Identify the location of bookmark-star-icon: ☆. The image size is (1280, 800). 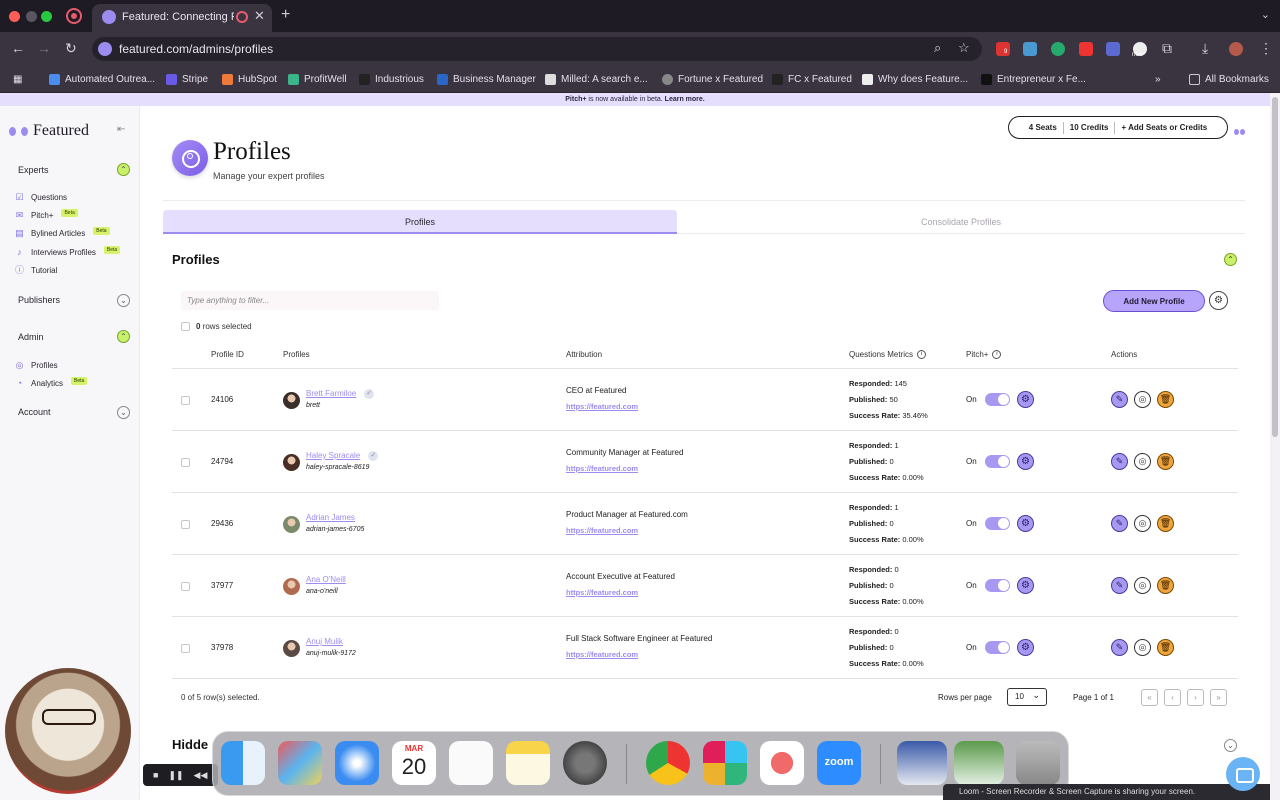
(964, 48).